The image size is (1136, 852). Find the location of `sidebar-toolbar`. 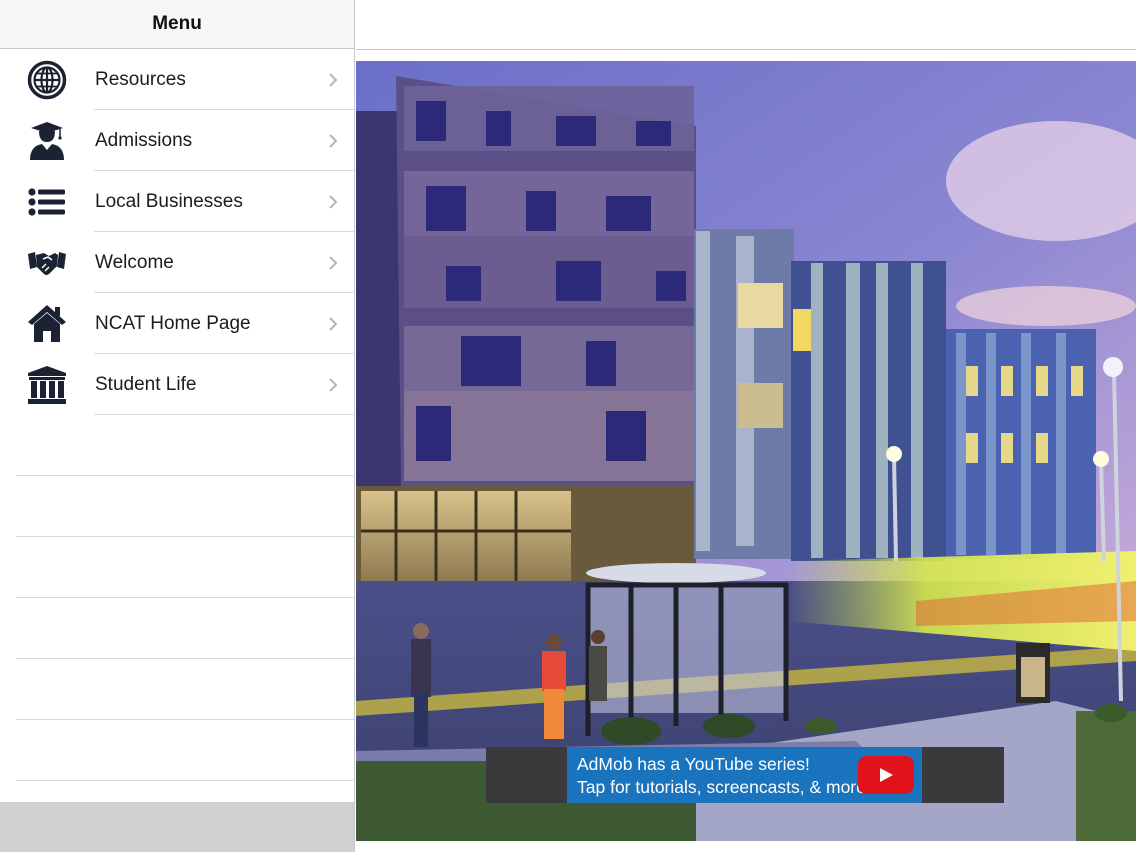

sidebar-toolbar is located at coordinates (177, 827).